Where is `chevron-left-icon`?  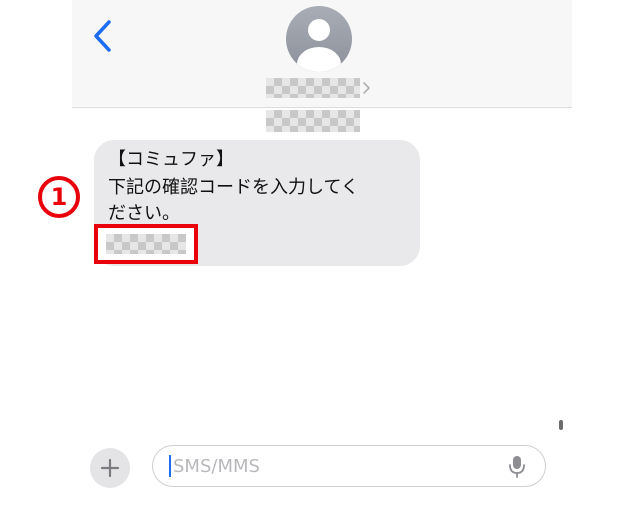 chevron-left-icon is located at coordinates (102, 36).